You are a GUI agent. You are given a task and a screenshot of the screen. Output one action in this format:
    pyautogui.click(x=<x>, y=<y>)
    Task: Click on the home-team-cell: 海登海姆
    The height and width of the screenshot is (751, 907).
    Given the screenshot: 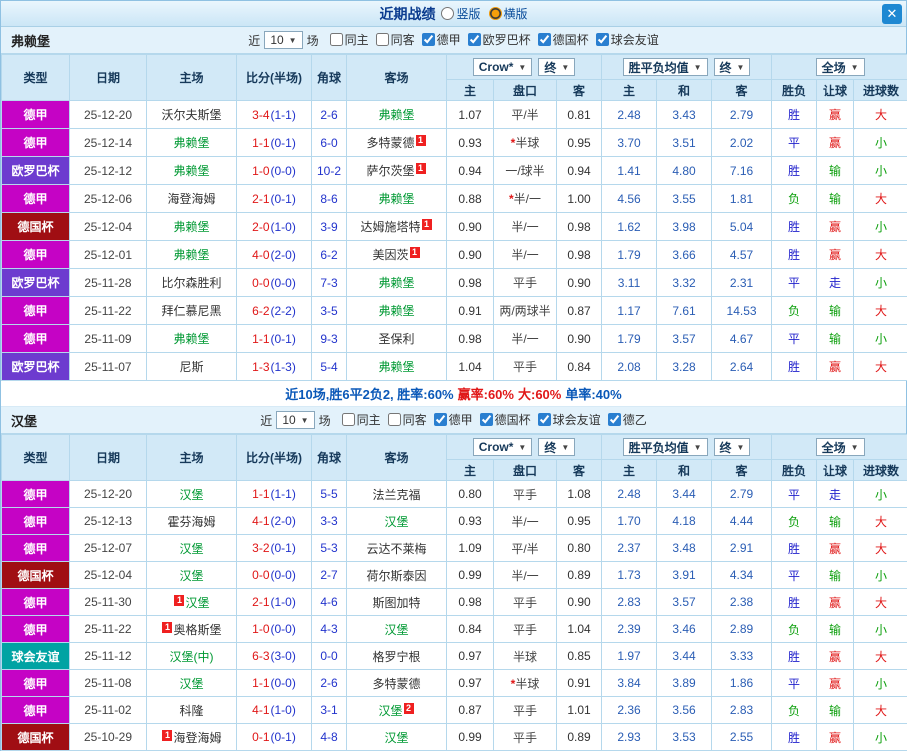 What is the action you would take?
    pyautogui.click(x=191, y=198)
    